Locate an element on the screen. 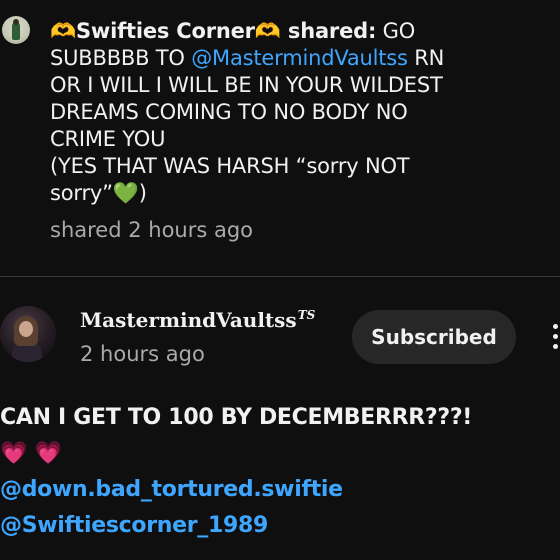  subscribed-button: Subscribed is located at coordinates (434, 337).